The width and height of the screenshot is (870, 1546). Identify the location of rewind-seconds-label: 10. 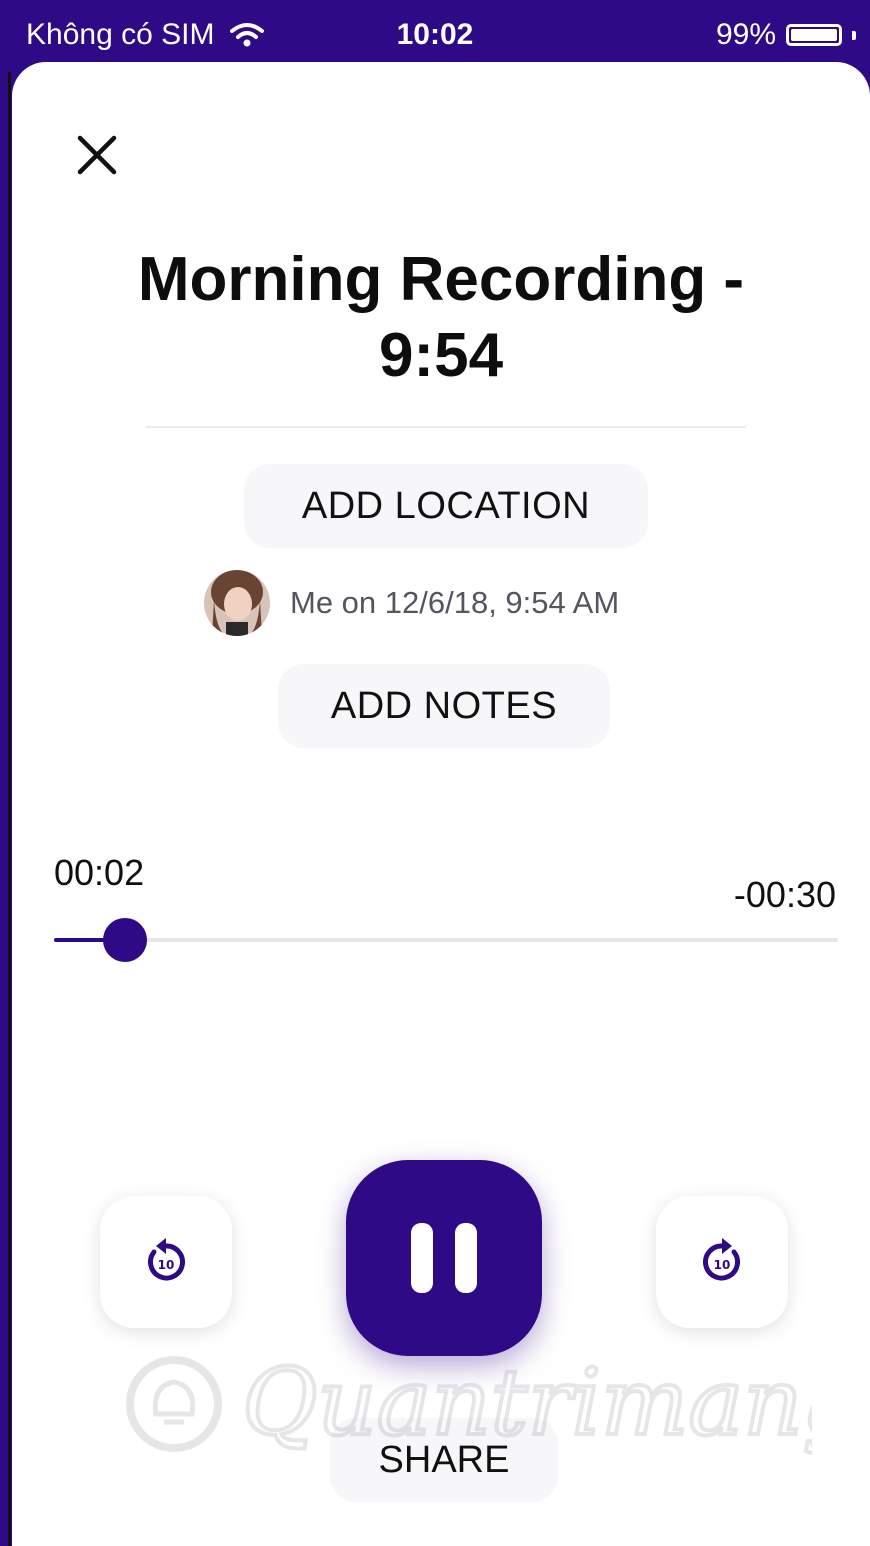
(166, 1265).